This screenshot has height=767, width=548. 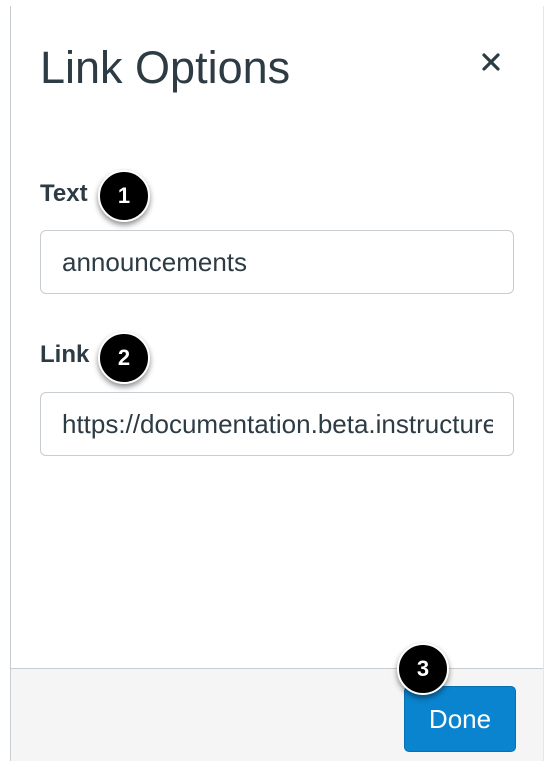 I want to click on callout-badge-3: 3, so click(x=423, y=669).